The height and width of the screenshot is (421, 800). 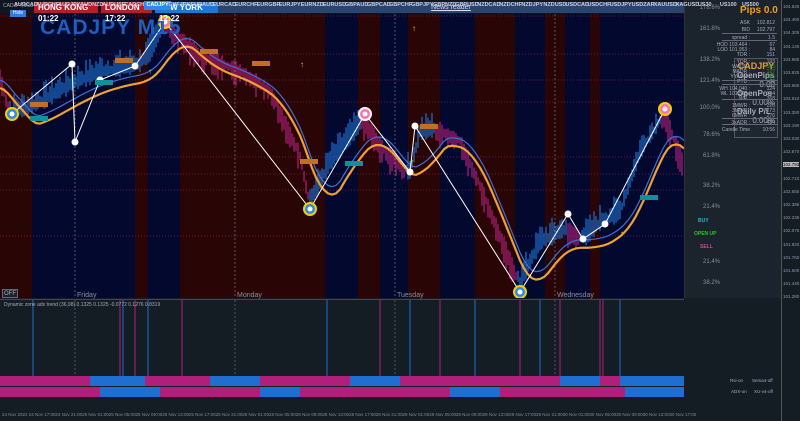 What do you see at coordinates (709, 108) in the screenshot?
I see `fib-level: 100.0%` at bounding box center [709, 108].